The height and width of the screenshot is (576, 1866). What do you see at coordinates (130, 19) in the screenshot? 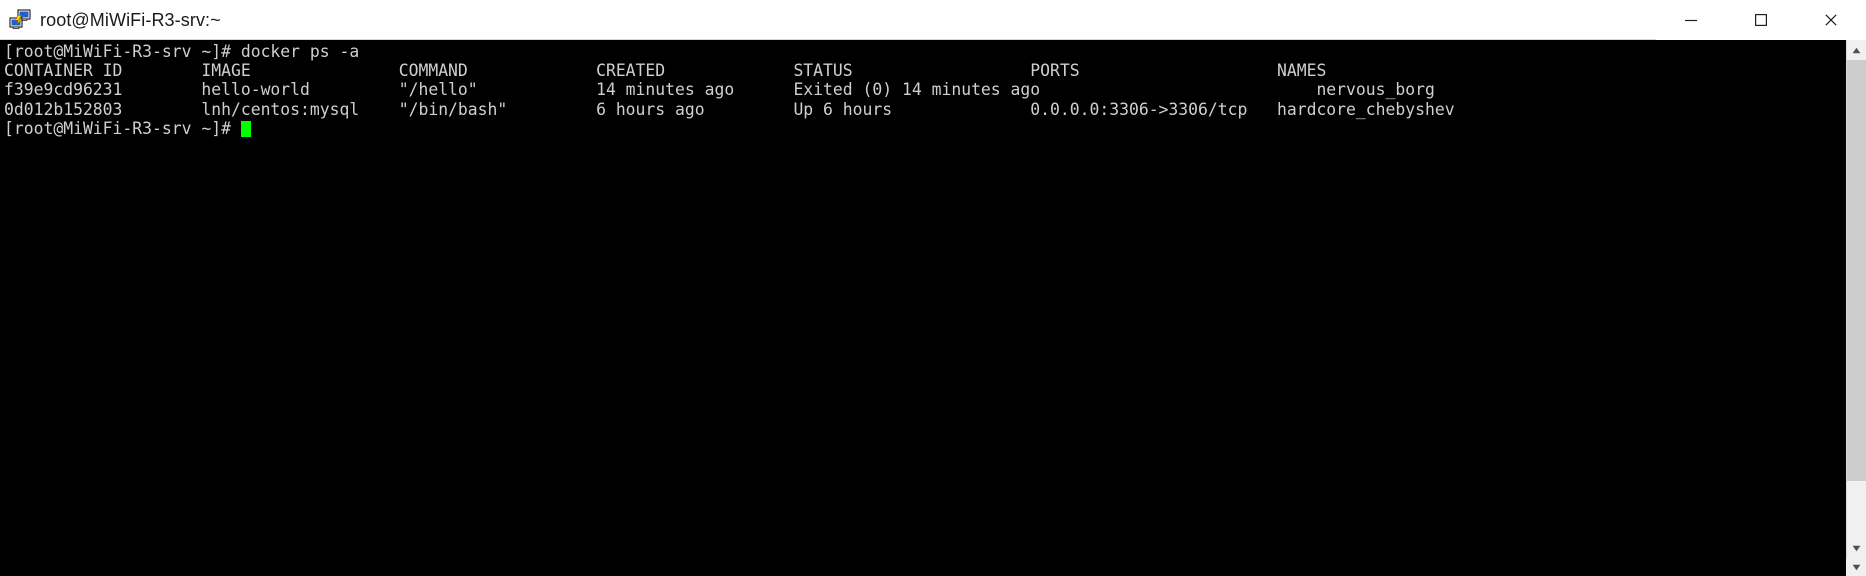
I see `window-title: root@MiWiFi-R3-srv:~` at bounding box center [130, 19].